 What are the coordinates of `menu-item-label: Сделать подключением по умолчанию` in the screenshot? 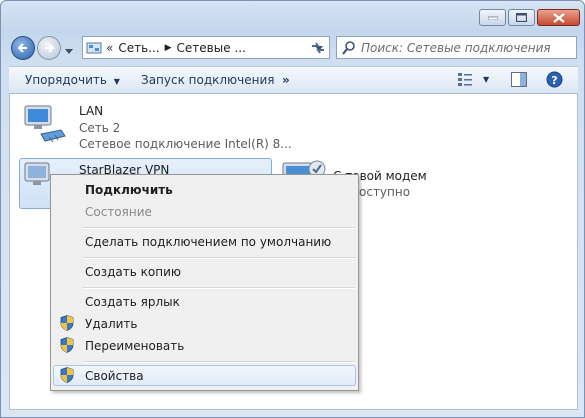 It's located at (208, 241).